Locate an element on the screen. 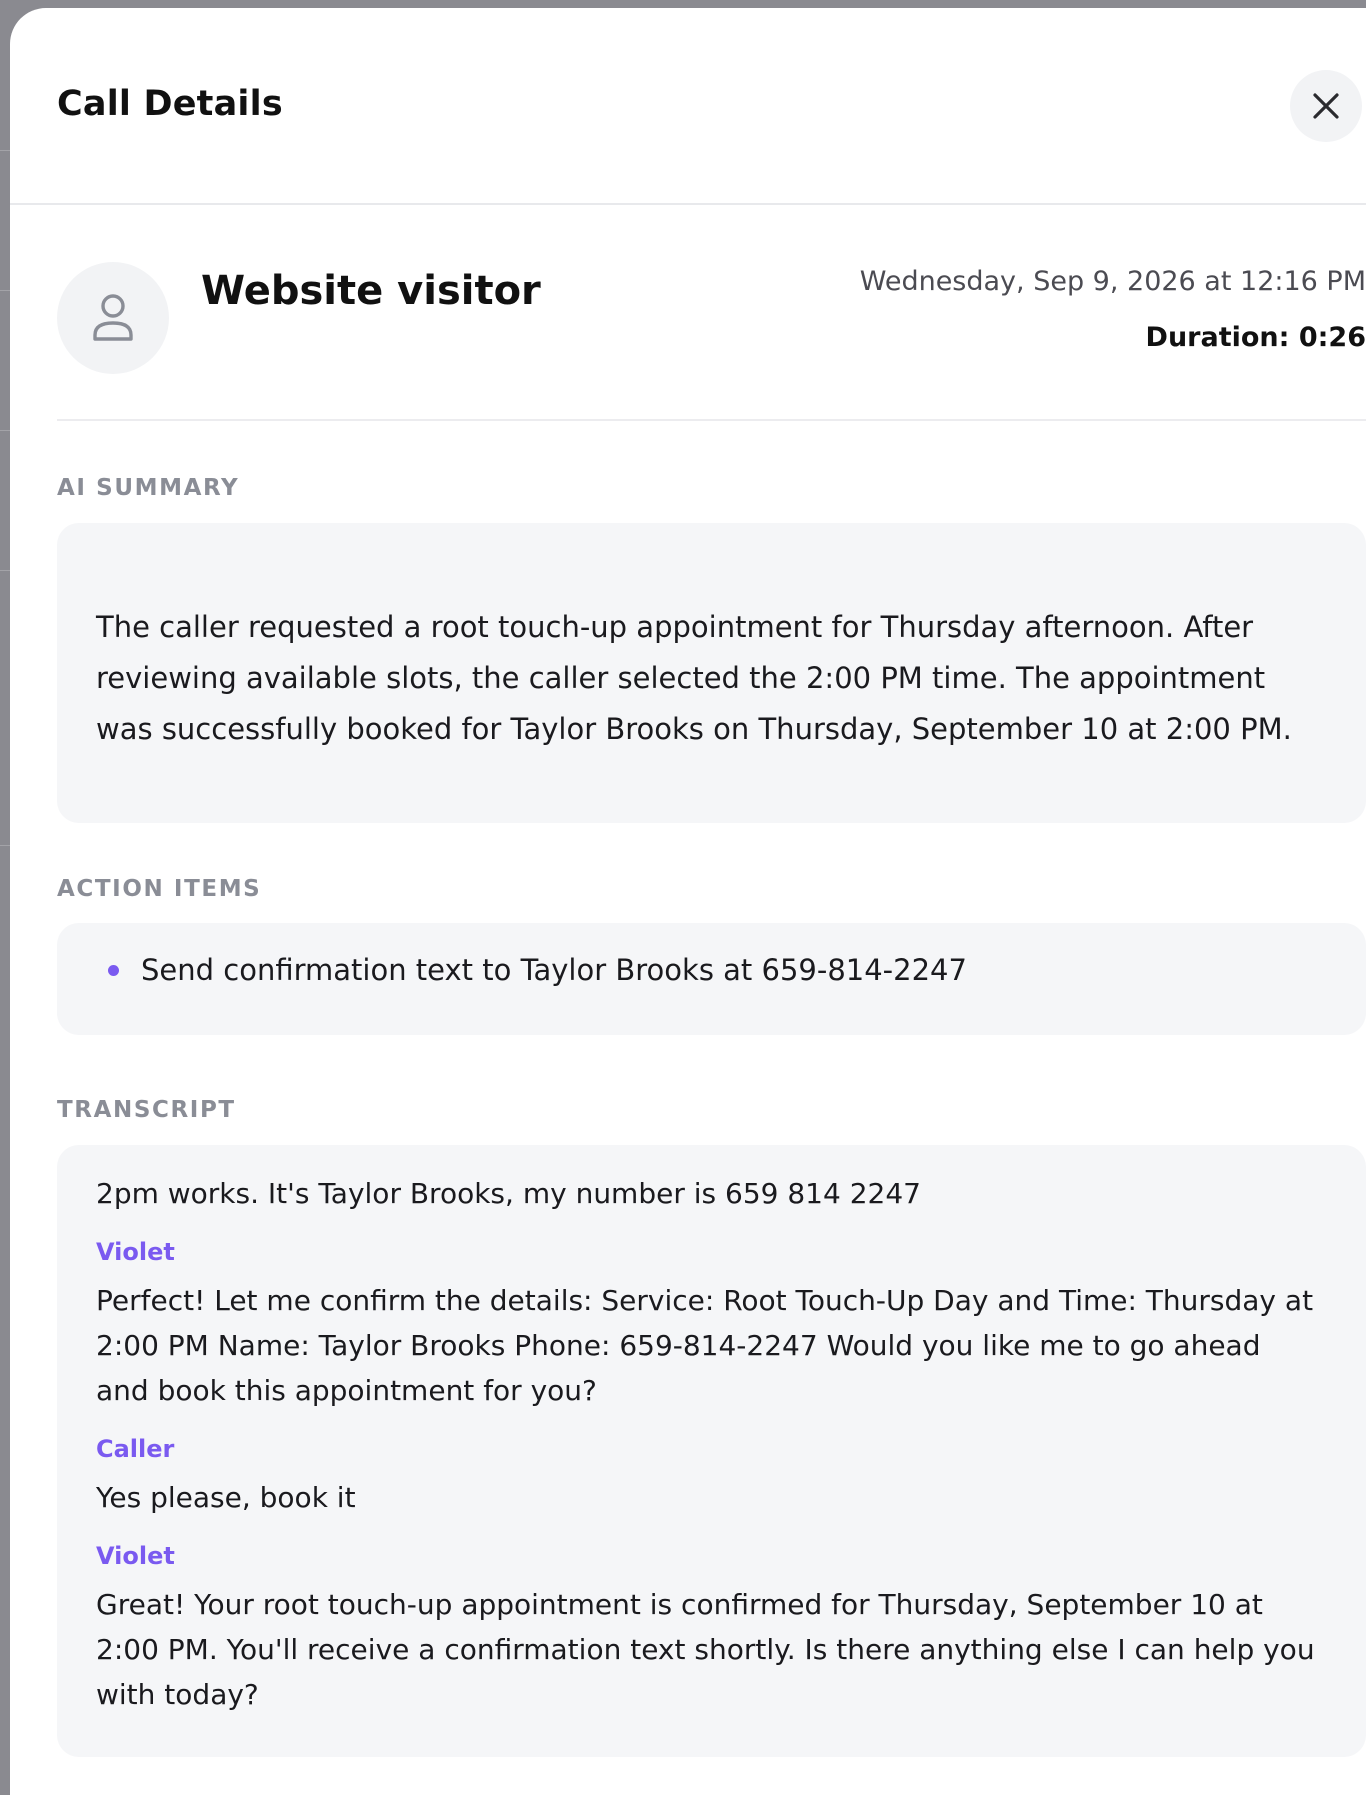  ai-summary-label: AI SUMMARY is located at coordinates (148, 488).